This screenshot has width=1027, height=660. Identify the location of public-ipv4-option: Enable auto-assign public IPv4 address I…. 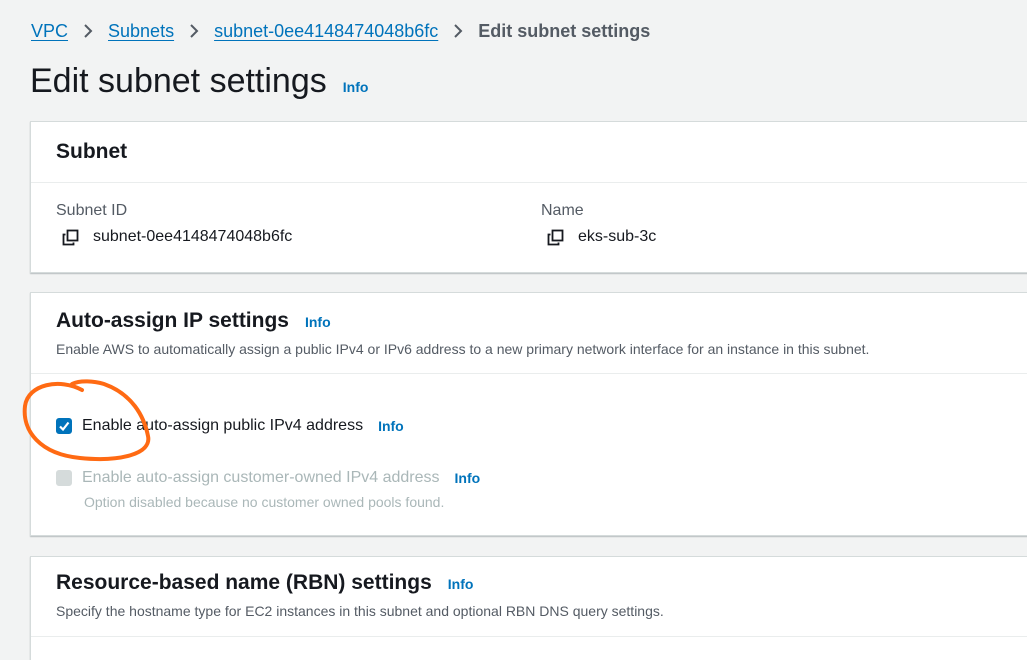
(230, 426).